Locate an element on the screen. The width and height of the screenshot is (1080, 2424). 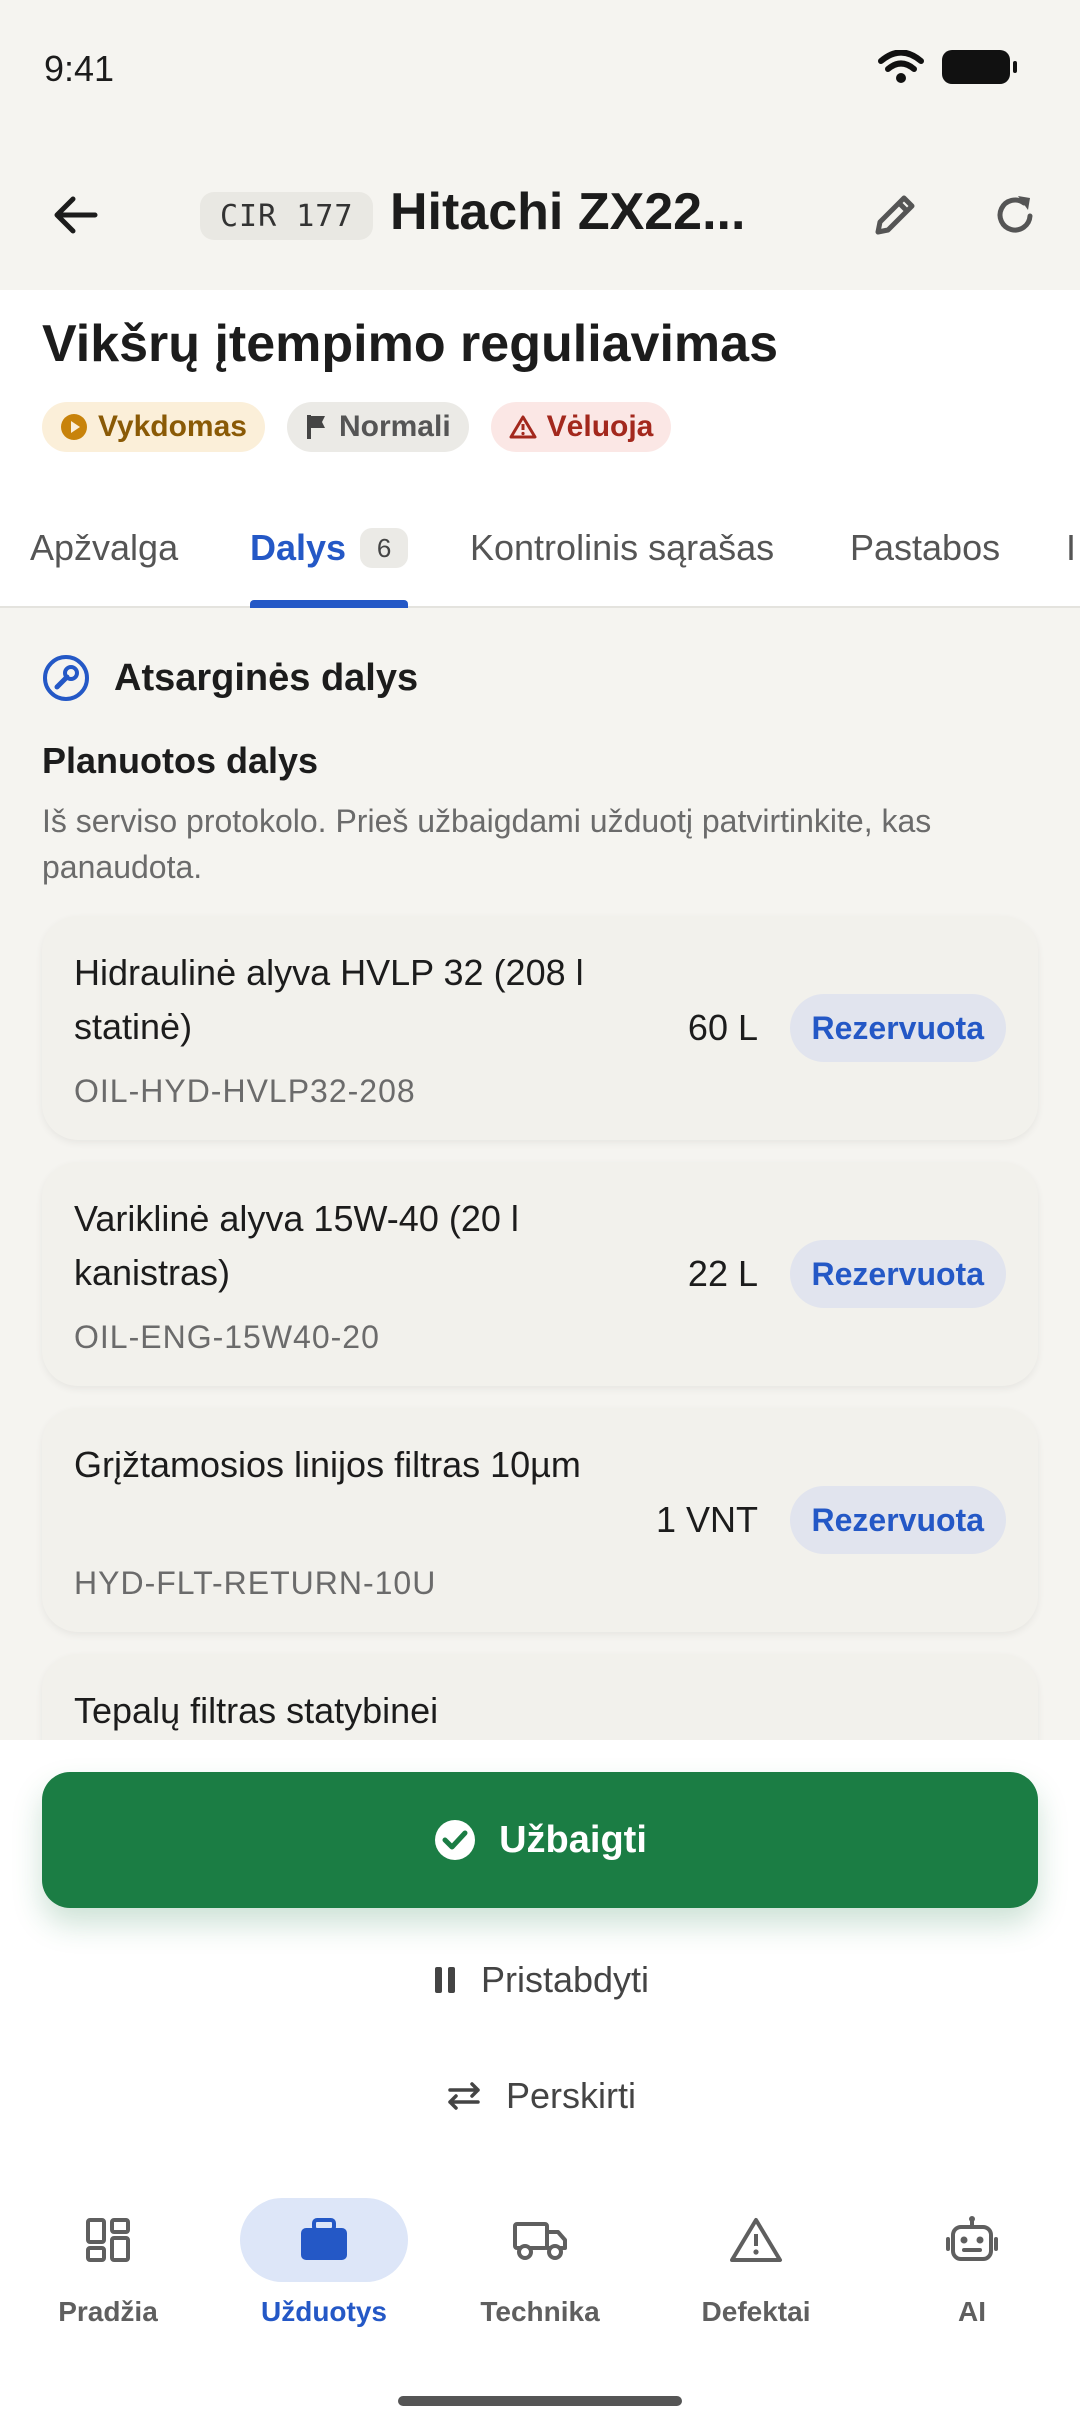
section-title: Atsarginės dalys is located at coordinates (266, 677).